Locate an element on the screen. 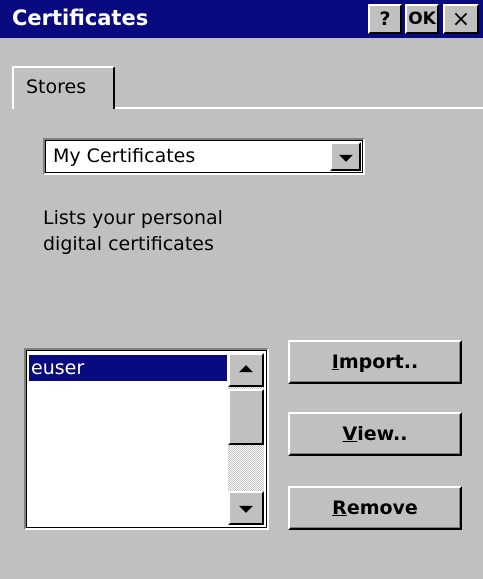  arrow-up-icon is located at coordinates (246, 369).